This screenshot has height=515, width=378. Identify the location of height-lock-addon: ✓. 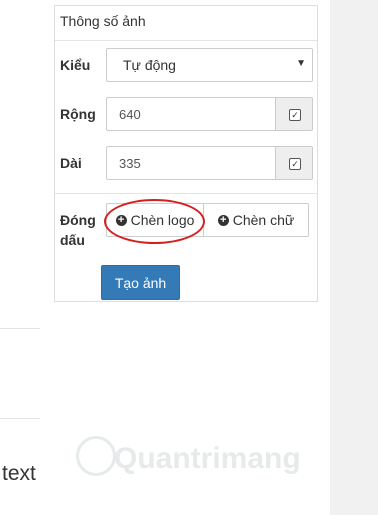
(294, 163).